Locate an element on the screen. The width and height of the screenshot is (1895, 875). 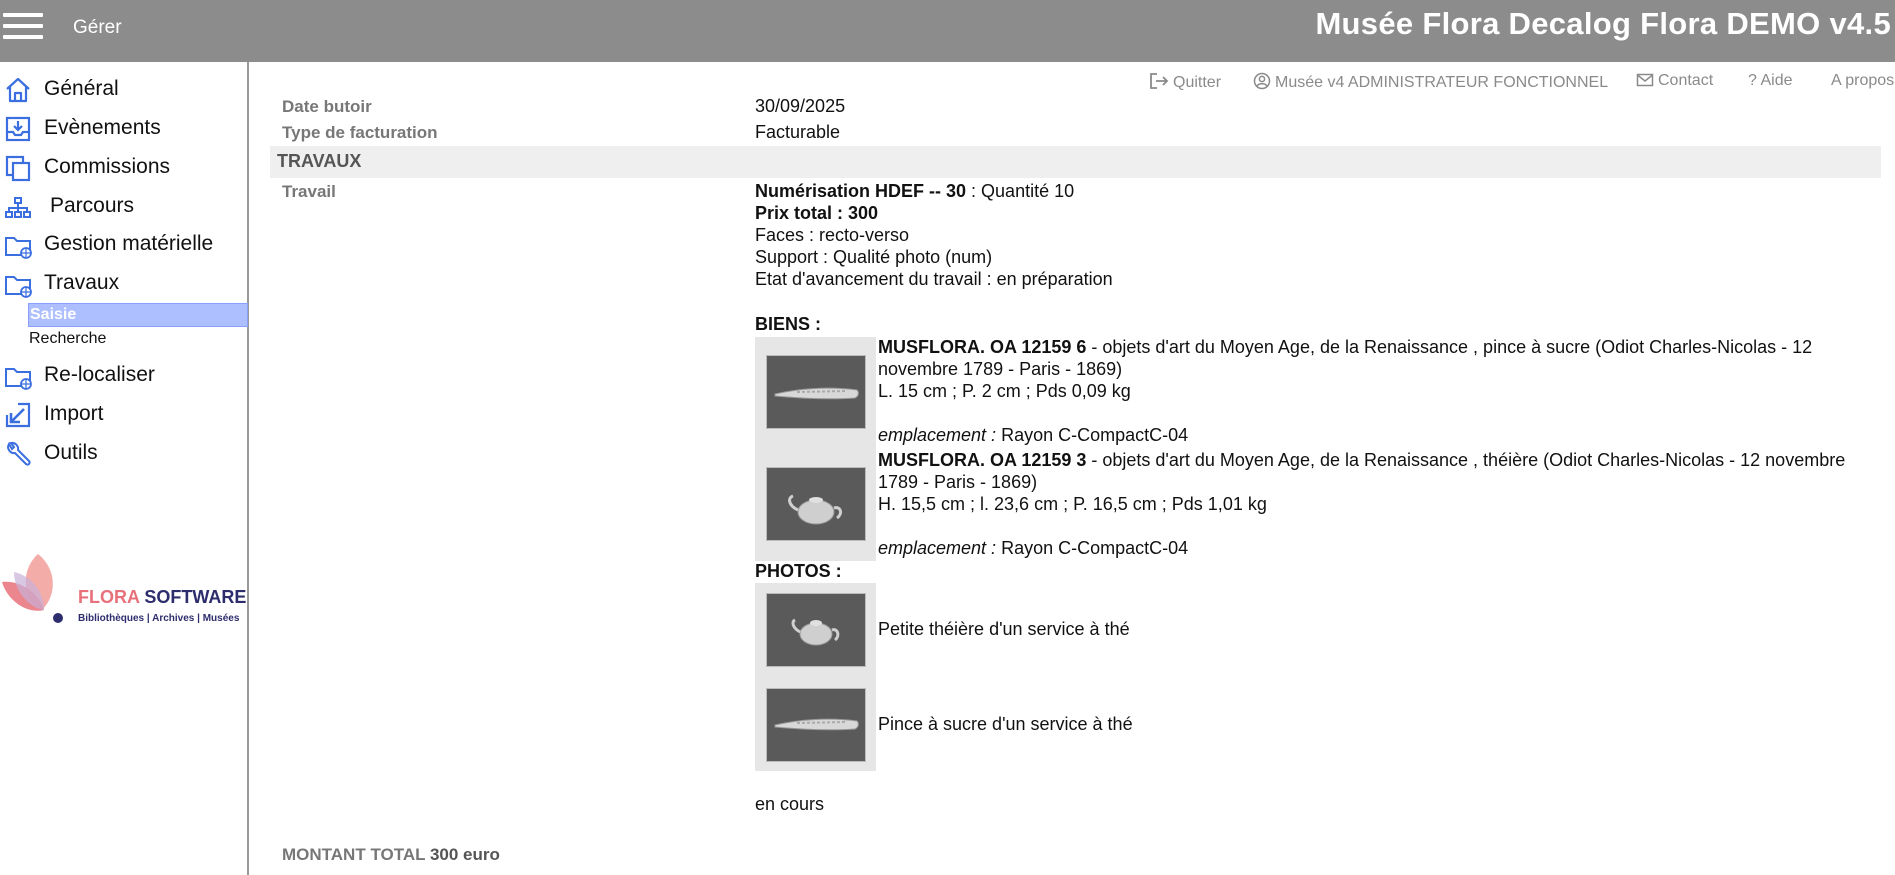
sidebar-item-label: Commissions is located at coordinates (107, 166).